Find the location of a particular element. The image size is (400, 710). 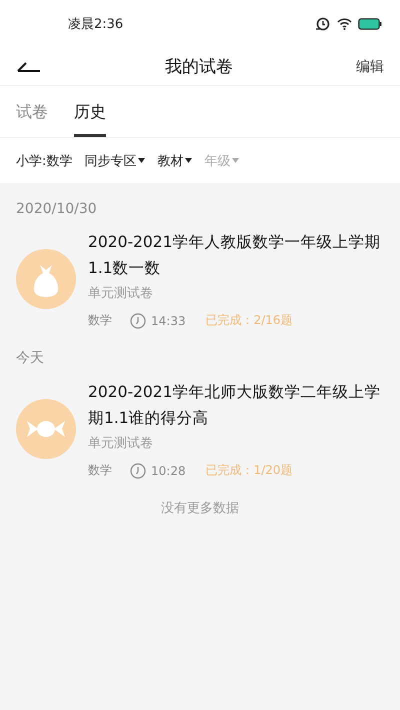

alarm-icon is located at coordinates (323, 24).